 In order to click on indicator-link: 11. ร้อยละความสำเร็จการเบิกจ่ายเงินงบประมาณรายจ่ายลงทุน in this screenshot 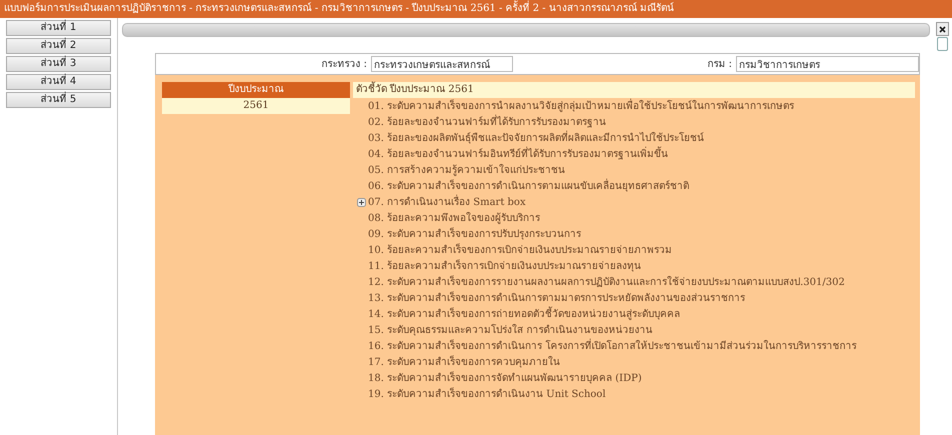, I will do `click(505, 266)`.